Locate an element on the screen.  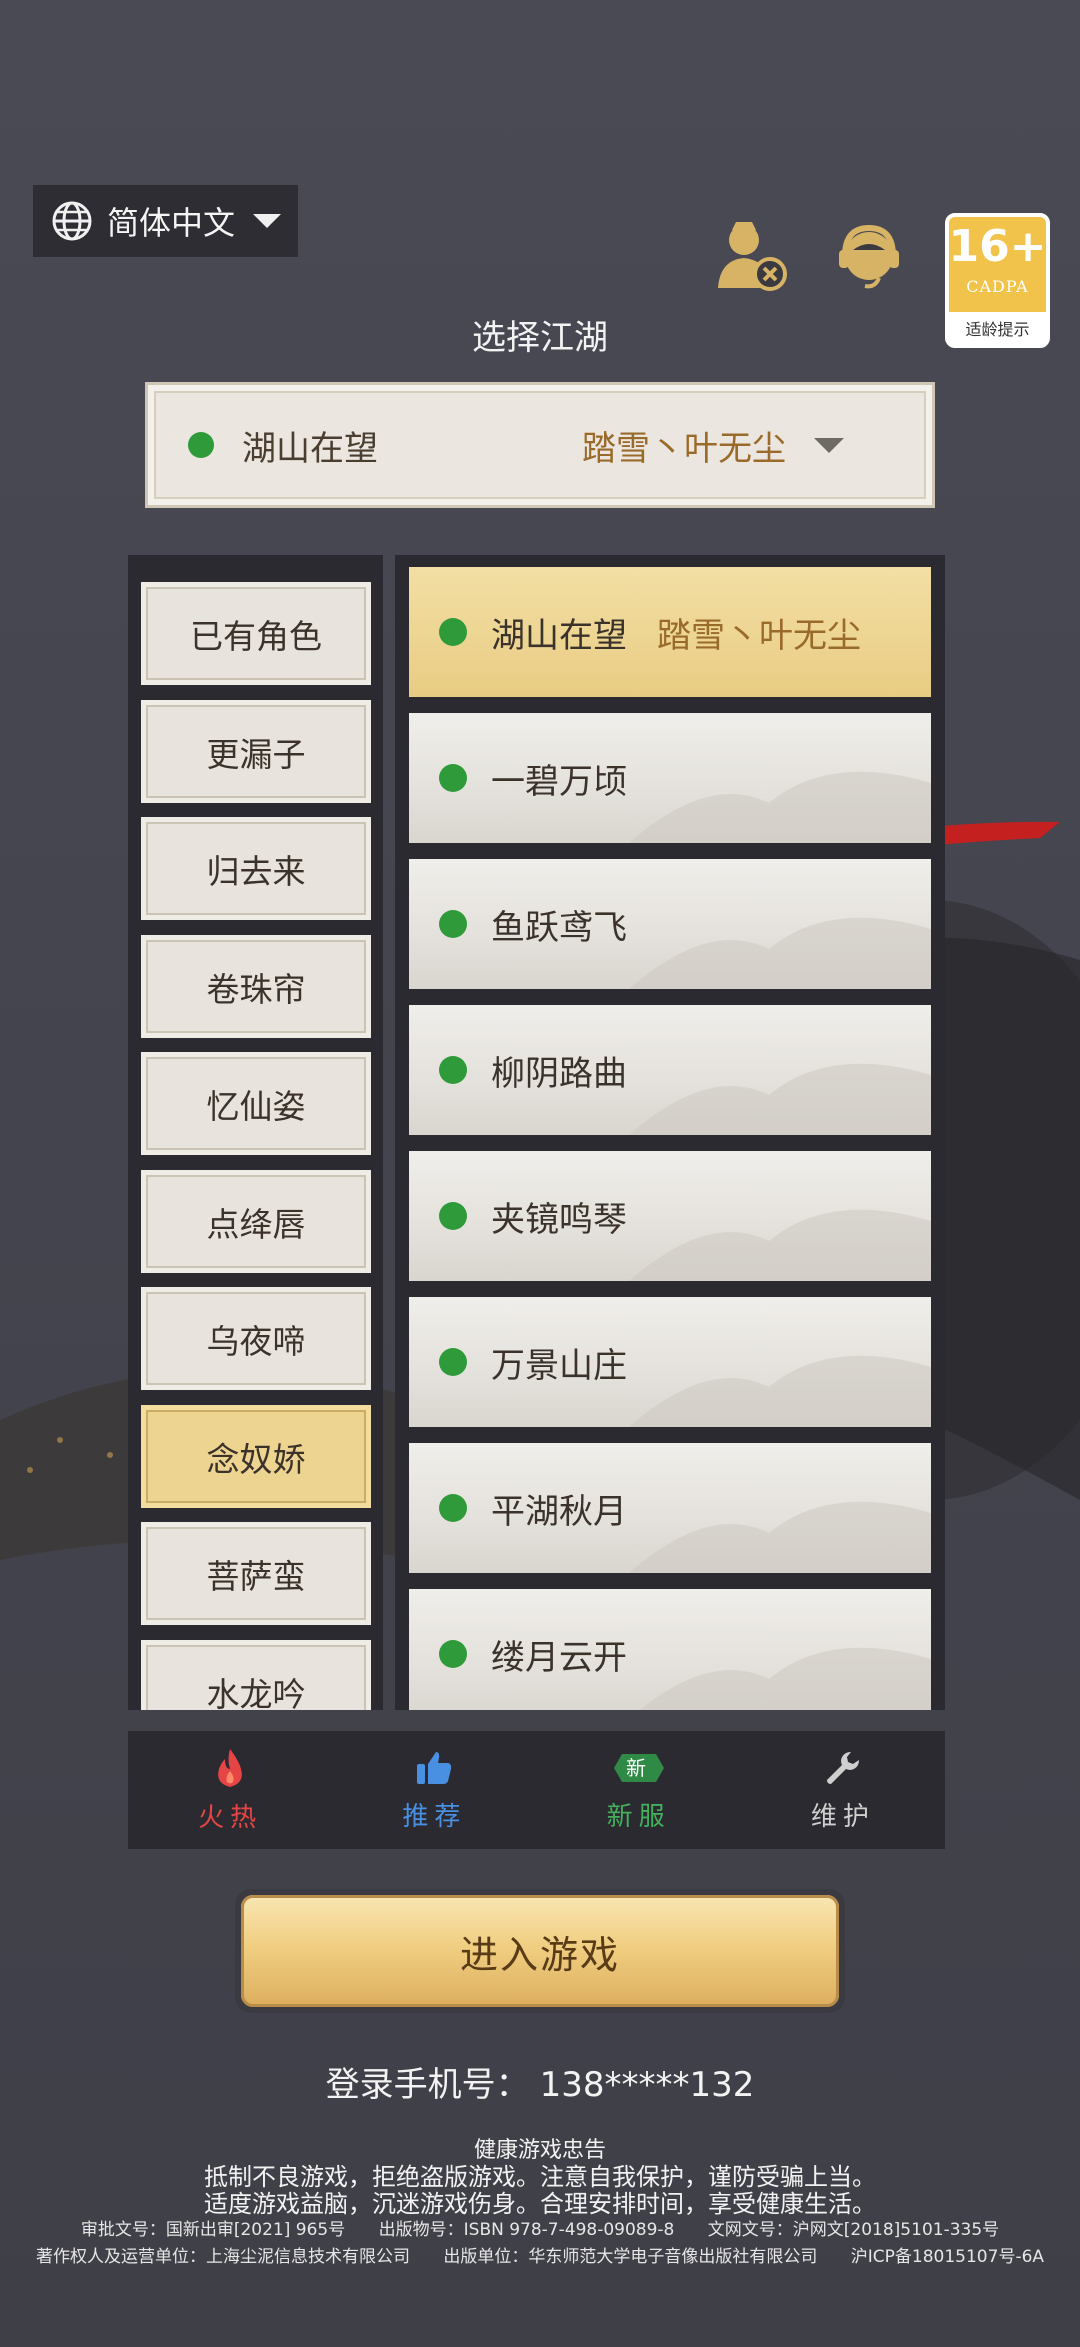
server-name: 万景山庄 is located at coordinates (559, 1365).